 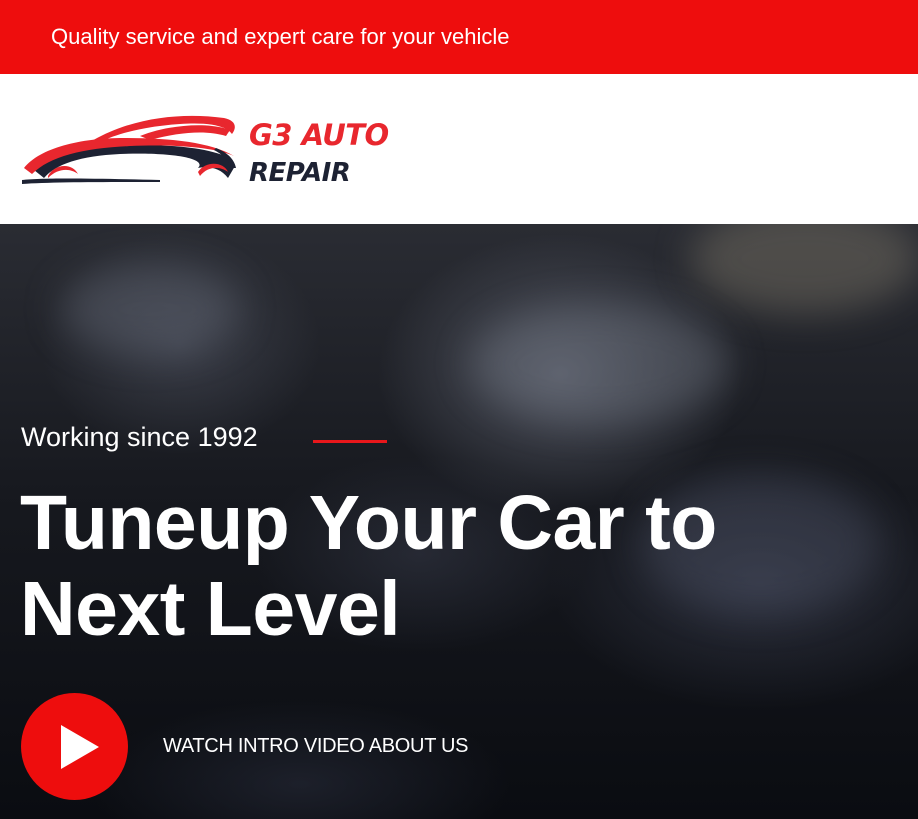 What do you see at coordinates (139, 437) in the screenshot?
I see `hero-tagline: Working since 1992` at bounding box center [139, 437].